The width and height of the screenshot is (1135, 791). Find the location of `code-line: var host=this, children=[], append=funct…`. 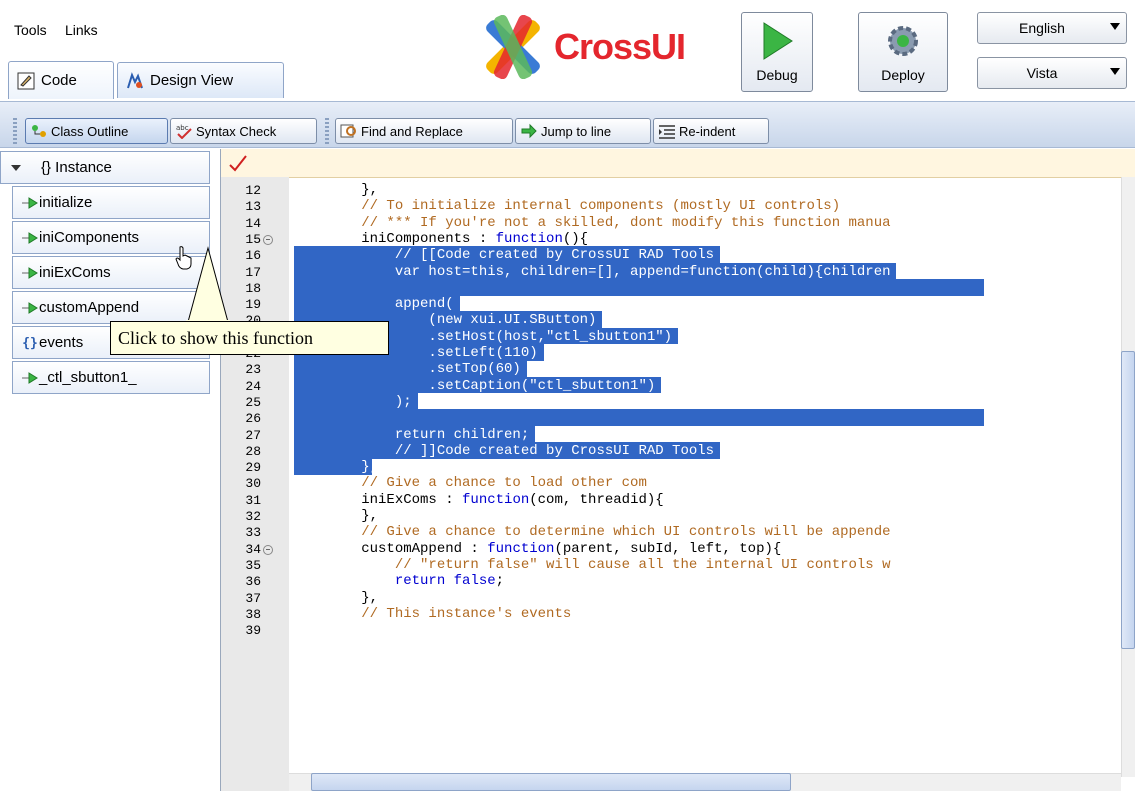

code-line: var host=this, children=[], append=funct… is located at coordinates (592, 272).